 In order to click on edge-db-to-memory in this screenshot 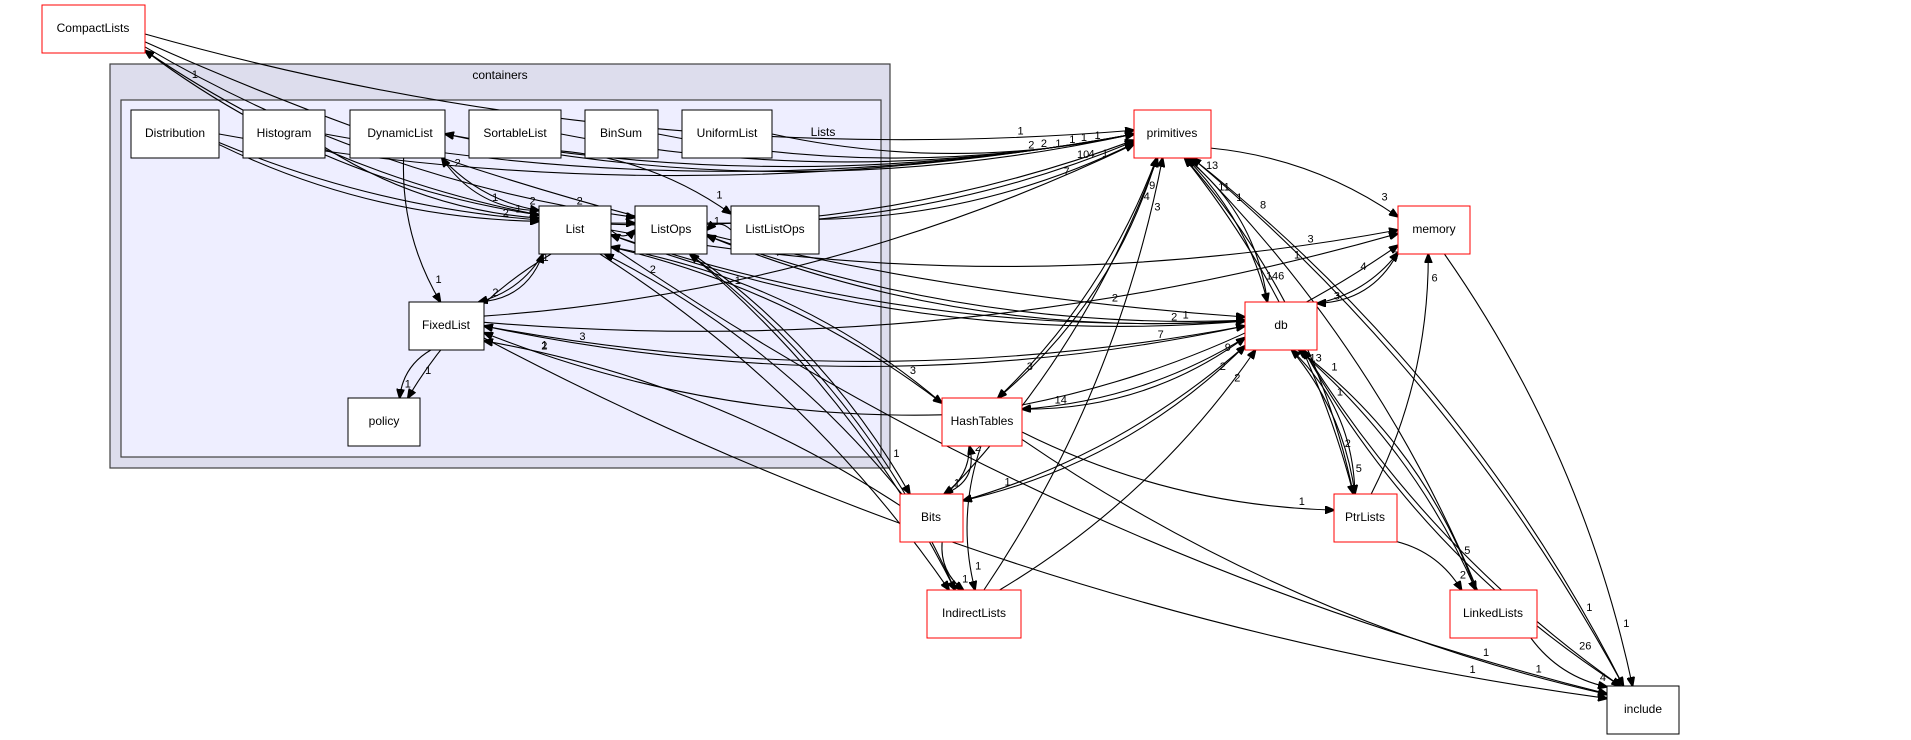, I will do `click(1357, 278)`.